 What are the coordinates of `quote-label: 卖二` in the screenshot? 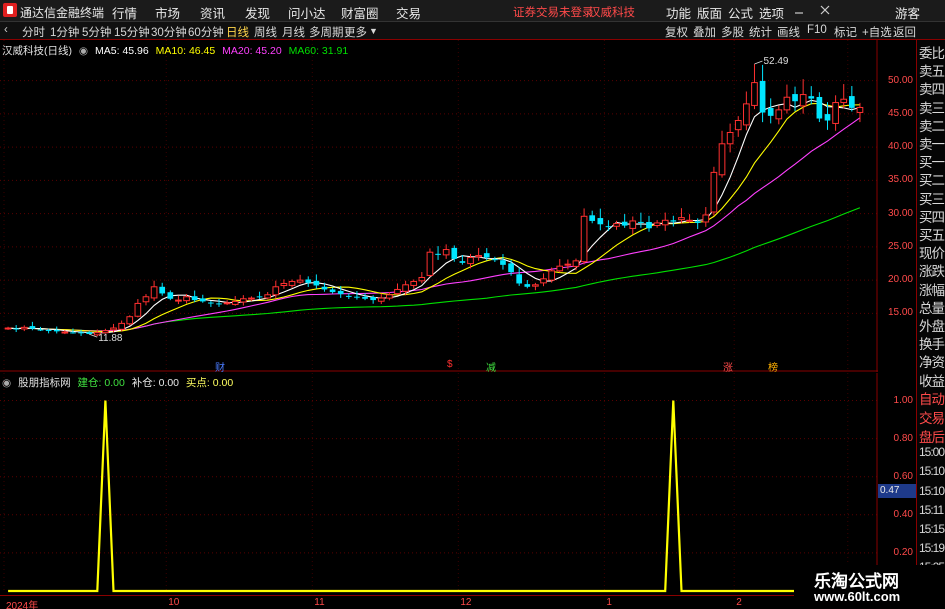 It's located at (932, 126).